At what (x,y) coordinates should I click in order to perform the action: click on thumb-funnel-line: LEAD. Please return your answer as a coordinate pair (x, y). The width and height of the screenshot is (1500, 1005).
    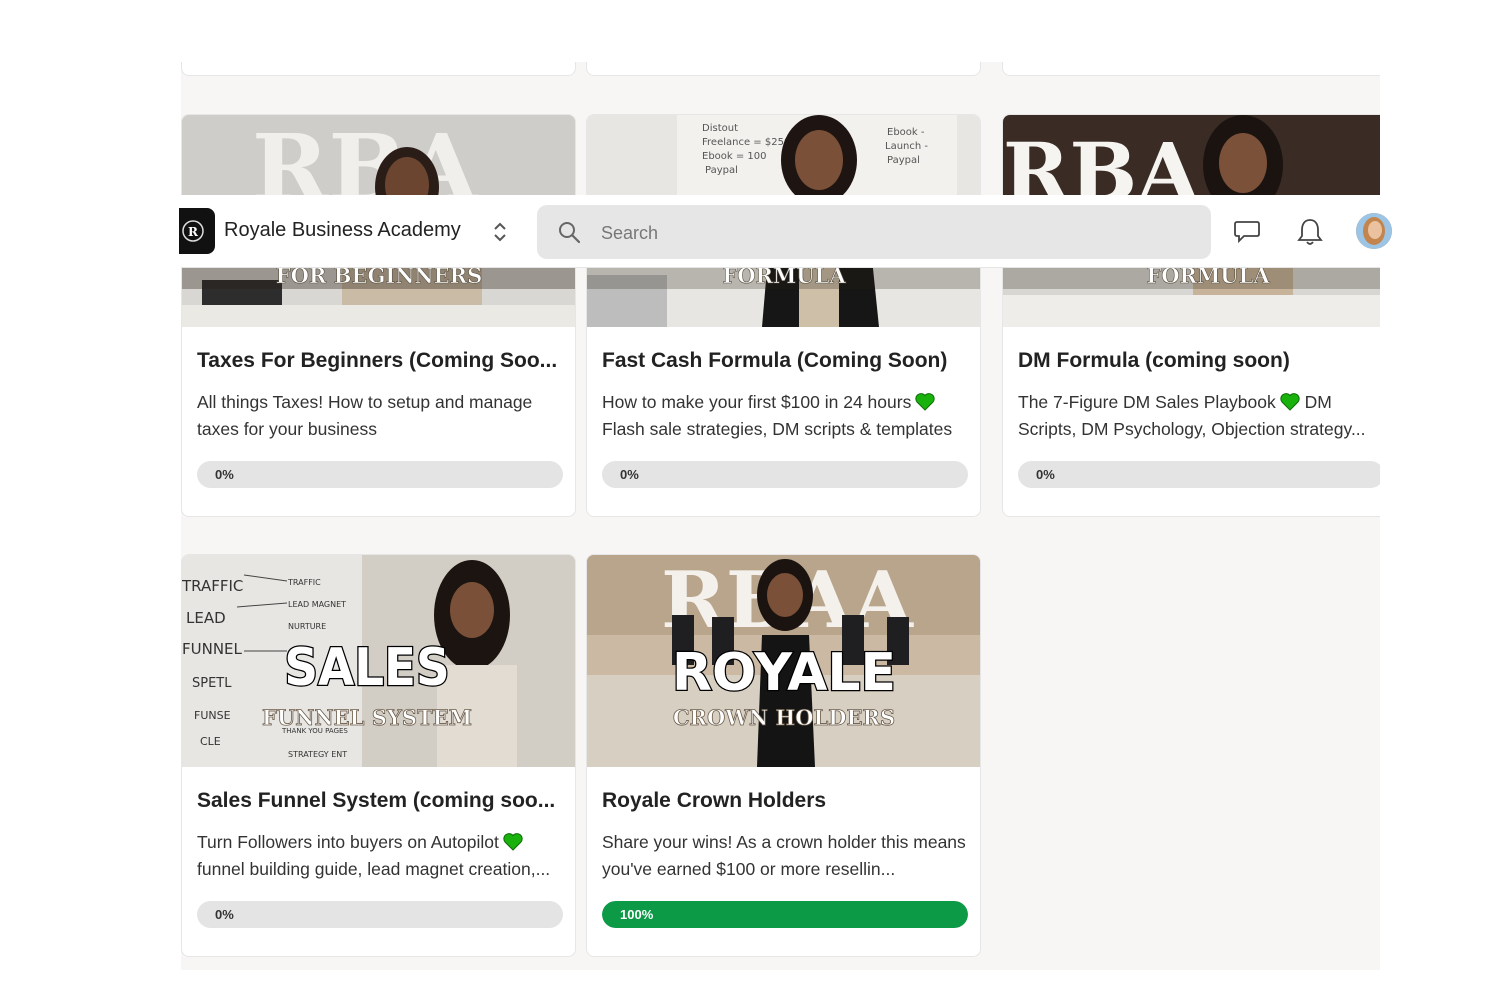
    Looking at the image, I should click on (206, 618).